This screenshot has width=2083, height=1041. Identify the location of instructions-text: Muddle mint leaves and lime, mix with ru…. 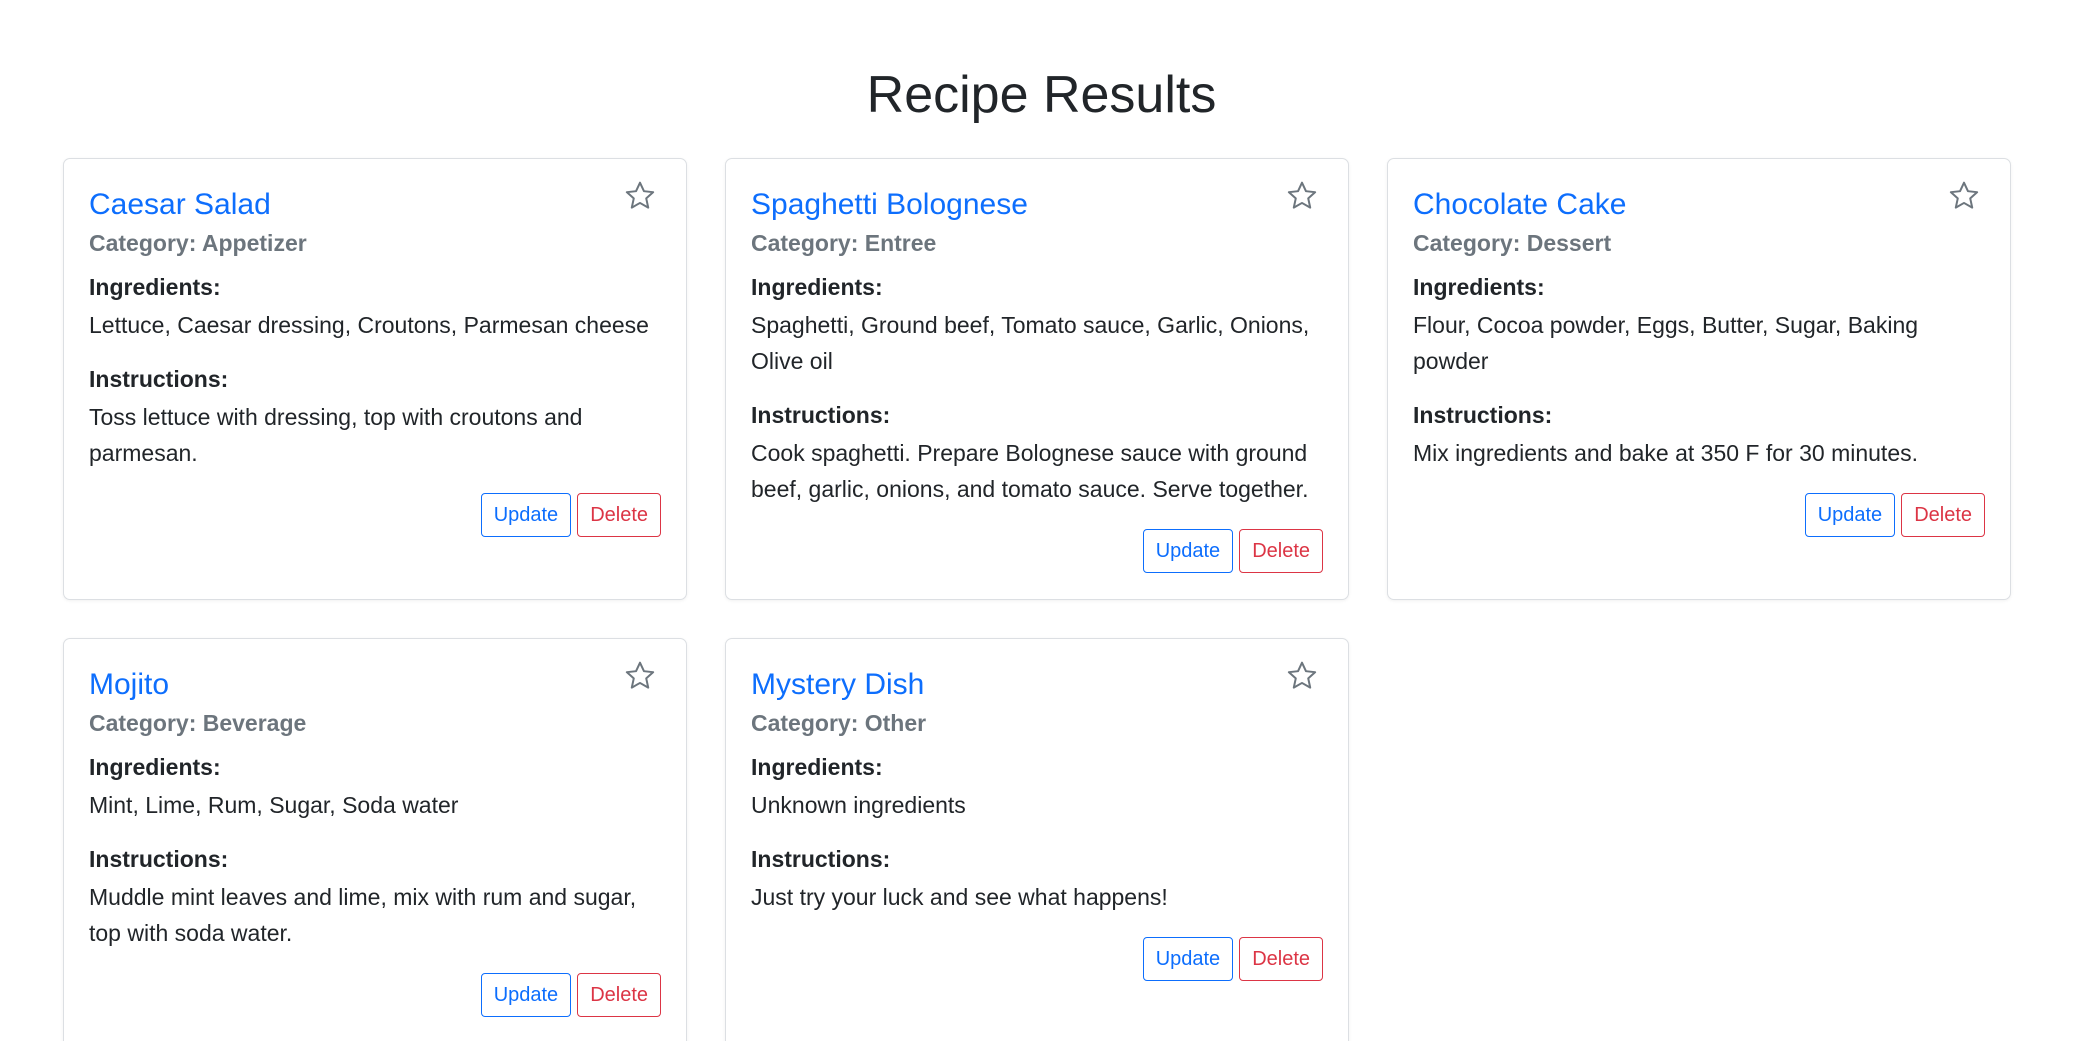
(363, 915).